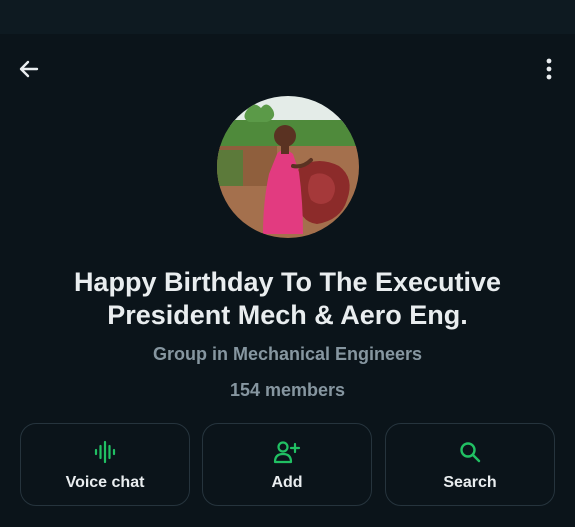 Image resolution: width=575 pixels, height=527 pixels. I want to click on group-avatar-photo, so click(288, 167).